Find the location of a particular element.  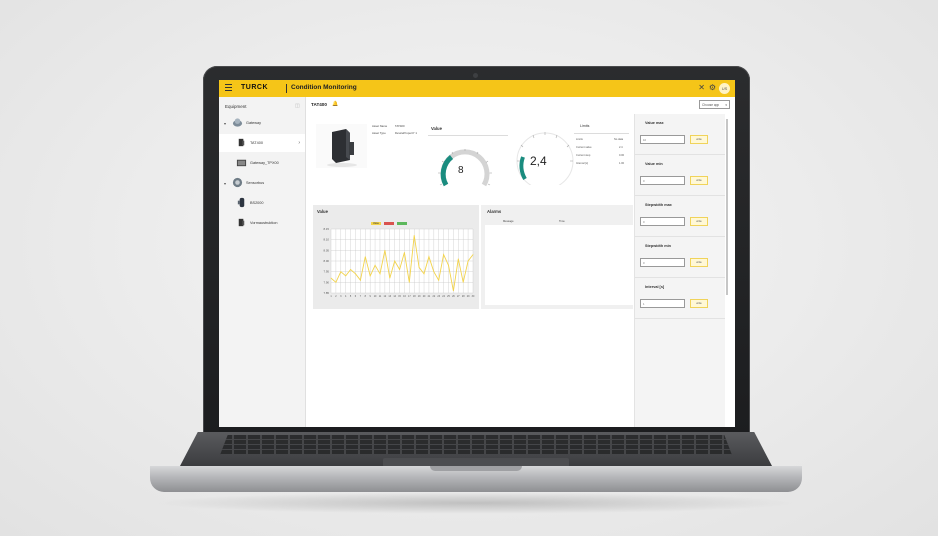

hamburger-icon is located at coordinates (228, 88).